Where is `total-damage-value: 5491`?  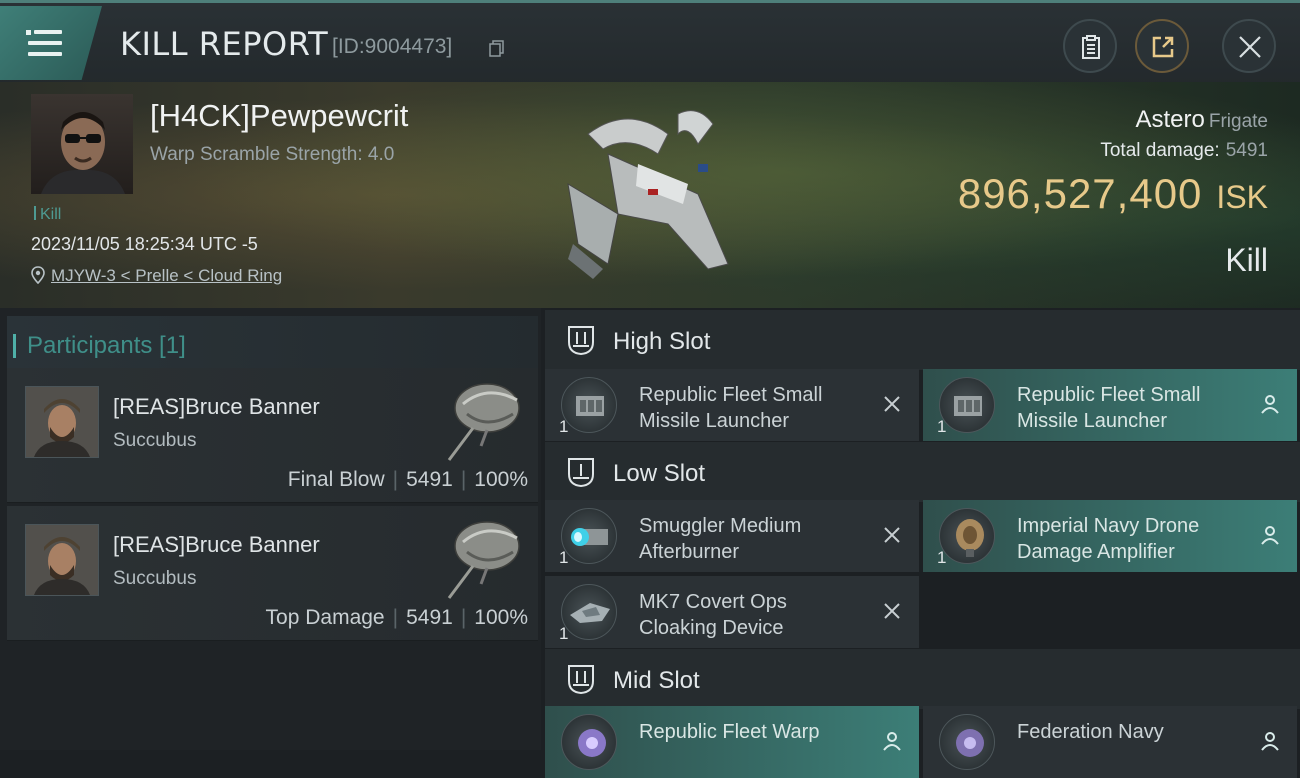 total-damage-value: 5491 is located at coordinates (1246, 150).